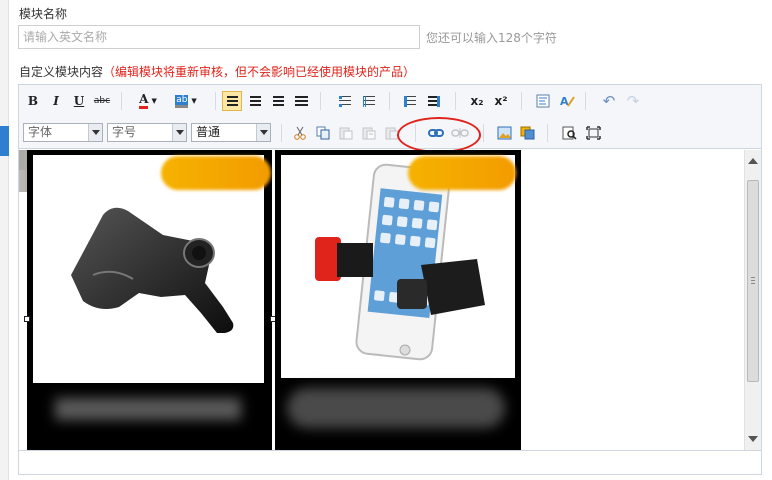 The image size is (772, 480). Describe the element at coordinates (124, 132) in the screenshot. I see `font-size-select-value: 字号` at that location.